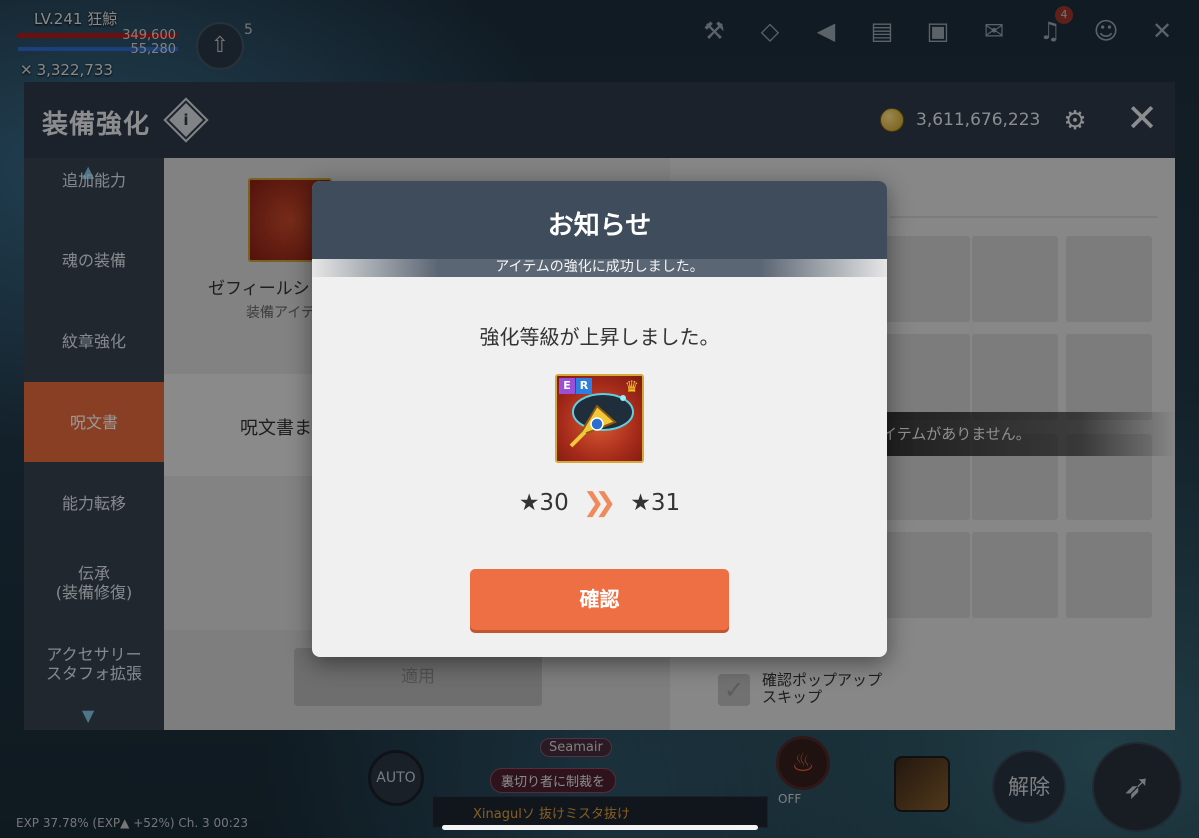 Image resolution: width=1199 pixels, height=838 pixels. I want to click on enhanced-item-icon: E R ♛, so click(599, 418).